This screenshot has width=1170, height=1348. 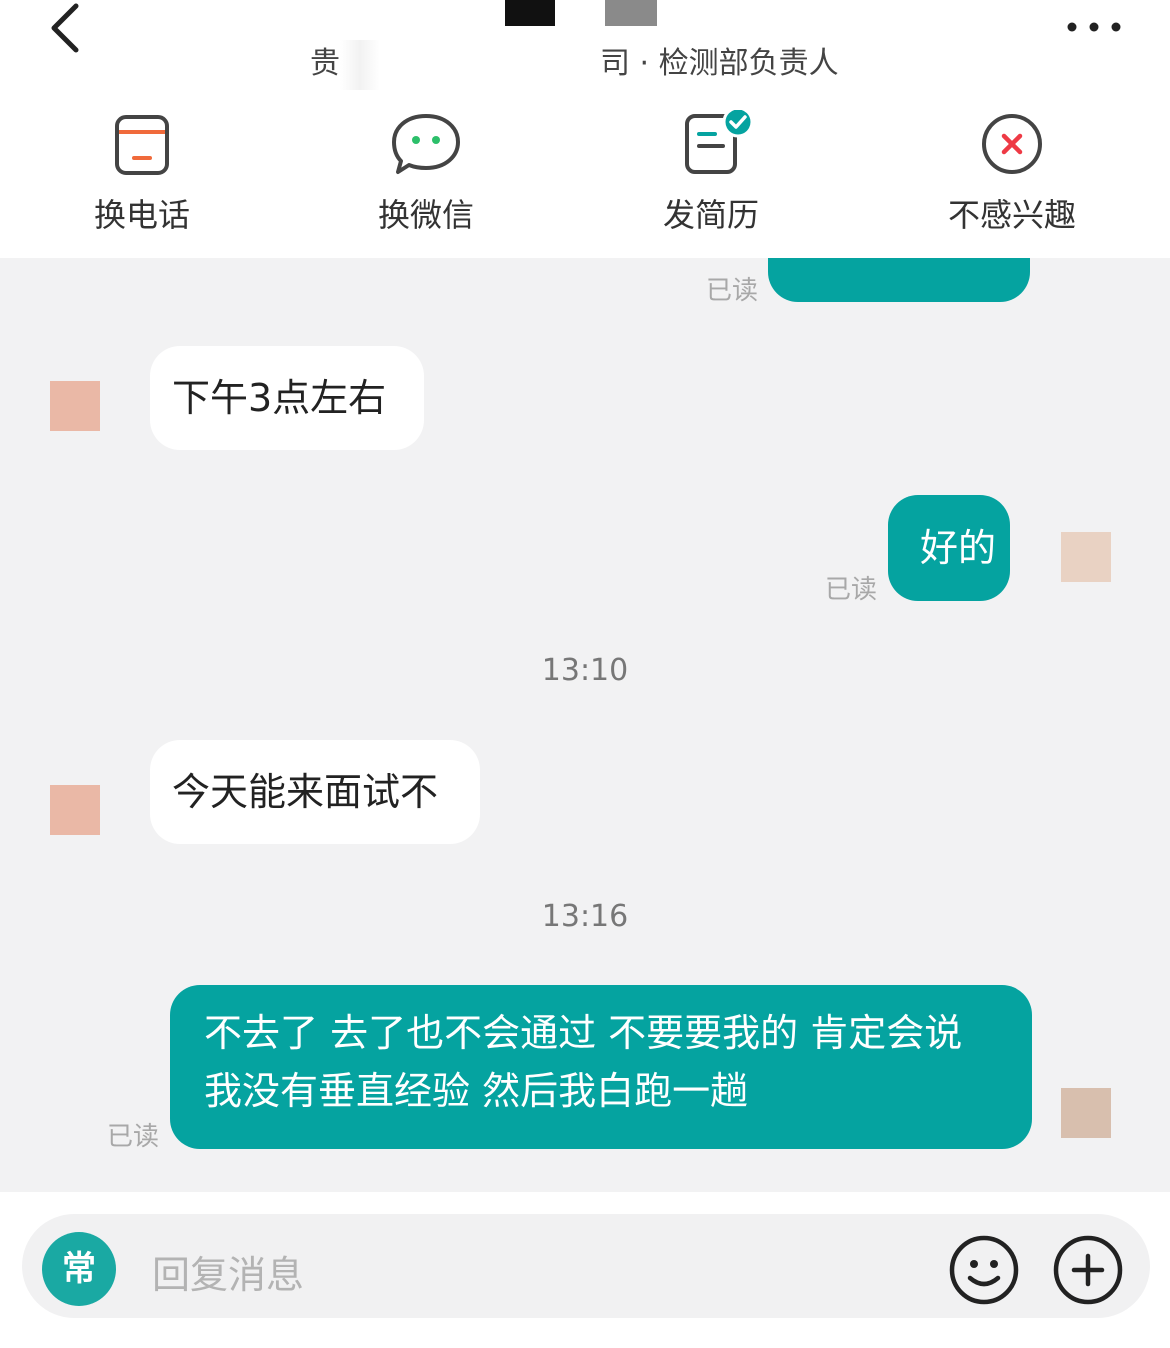 What do you see at coordinates (287, 398) in the screenshot?
I see `message-bubble-incoming: 下午3点左右` at bounding box center [287, 398].